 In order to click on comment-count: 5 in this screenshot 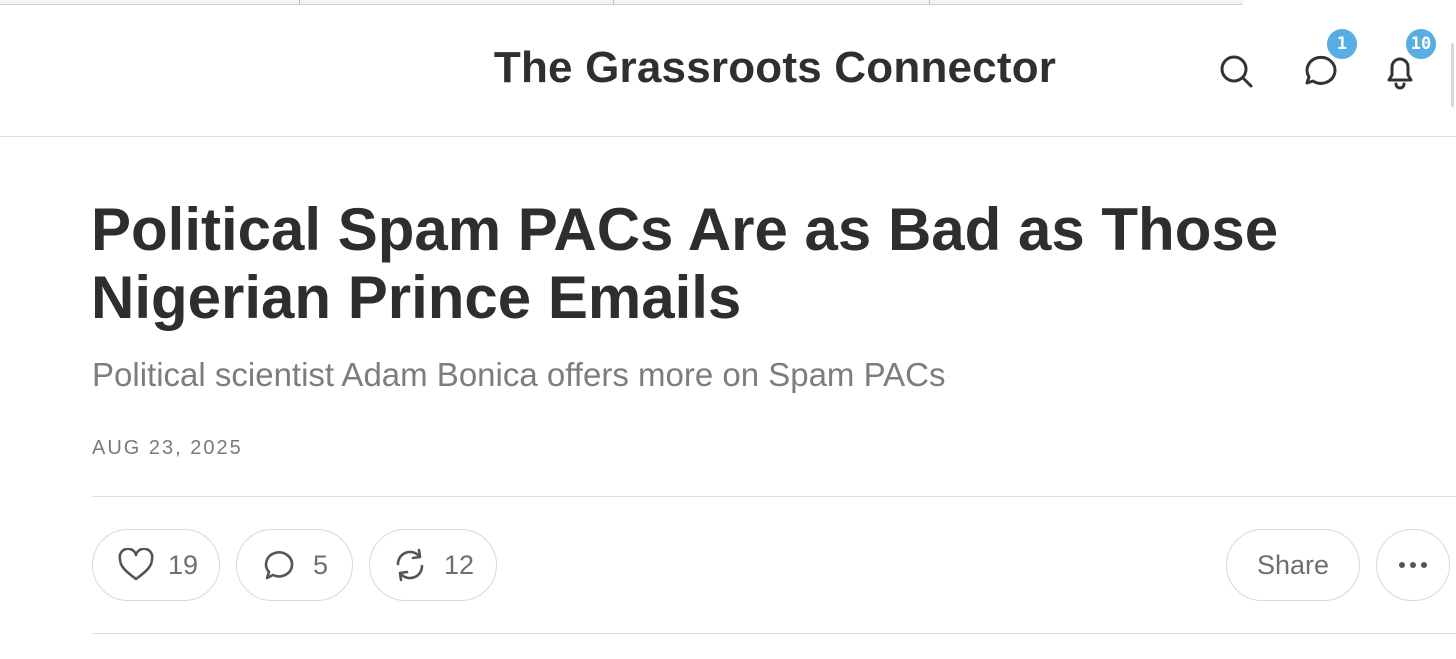, I will do `click(321, 564)`.